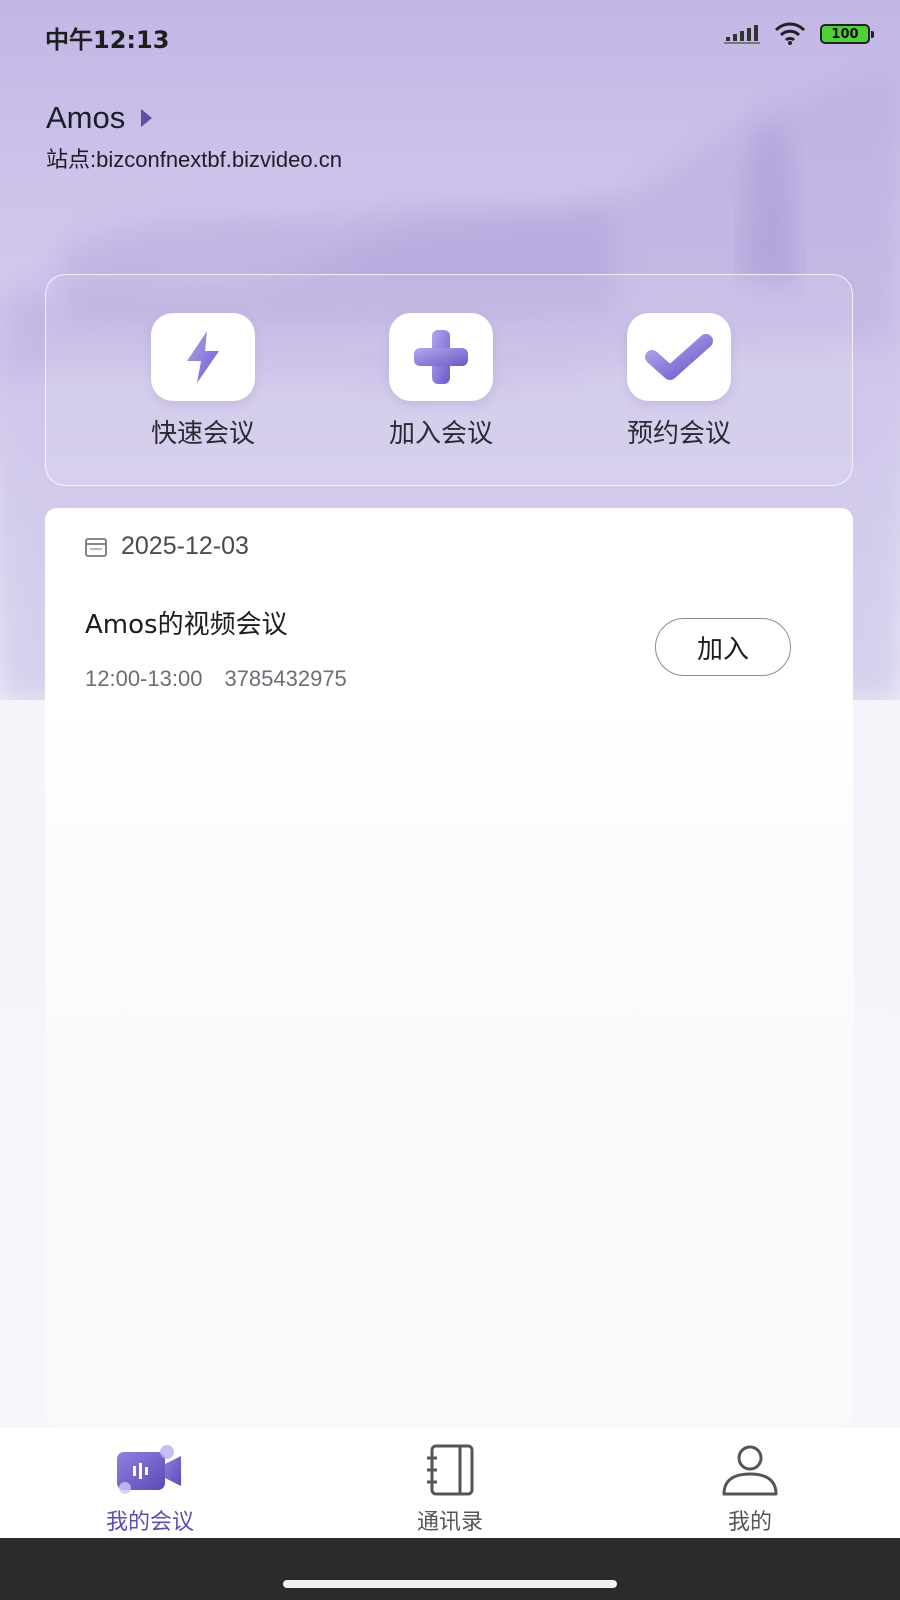 The width and height of the screenshot is (900, 1600). I want to click on user-profile-link: Amos, so click(99, 118).